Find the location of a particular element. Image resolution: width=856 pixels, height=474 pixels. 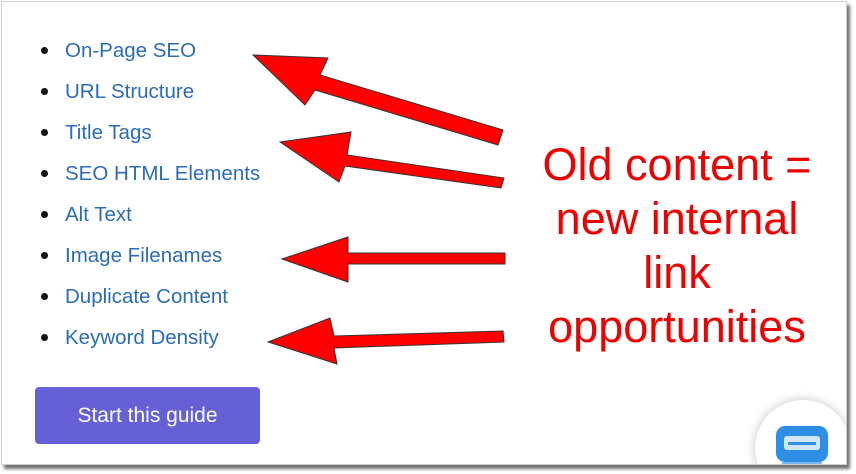

list-item: URL Structure is located at coordinates (147, 92).